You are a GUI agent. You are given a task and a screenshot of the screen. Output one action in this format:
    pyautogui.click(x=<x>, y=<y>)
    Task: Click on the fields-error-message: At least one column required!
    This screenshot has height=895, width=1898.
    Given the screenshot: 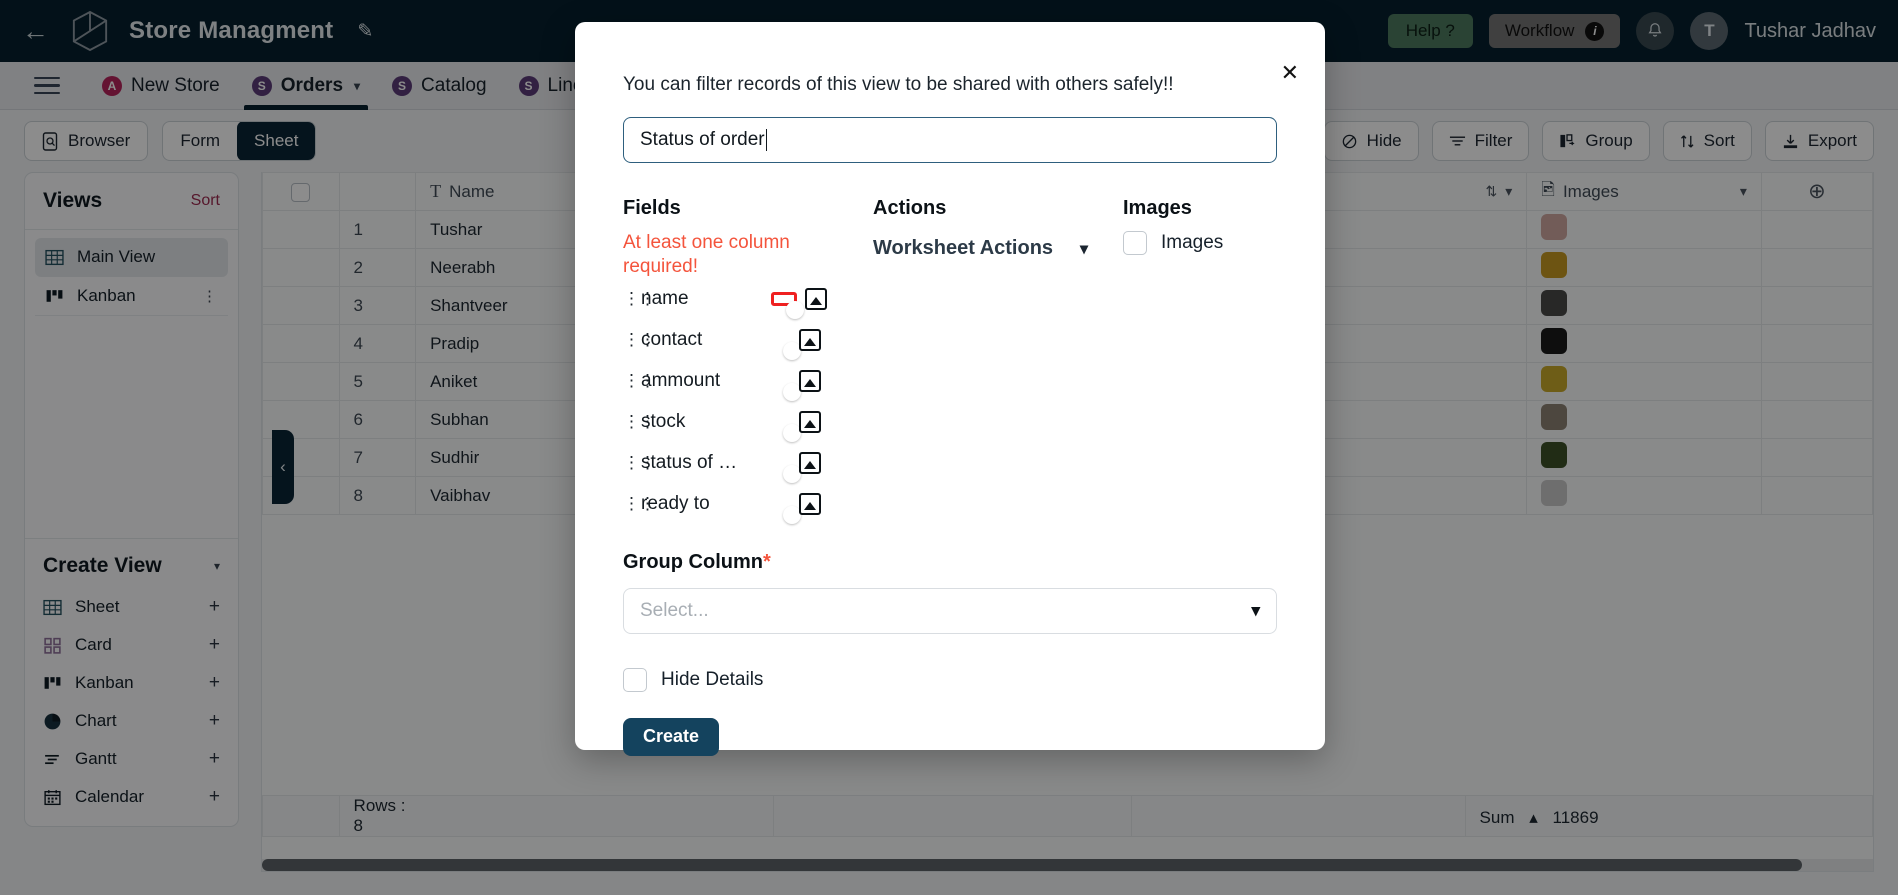 What is the action you would take?
    pyautogui.click(x=706, y=254)
    